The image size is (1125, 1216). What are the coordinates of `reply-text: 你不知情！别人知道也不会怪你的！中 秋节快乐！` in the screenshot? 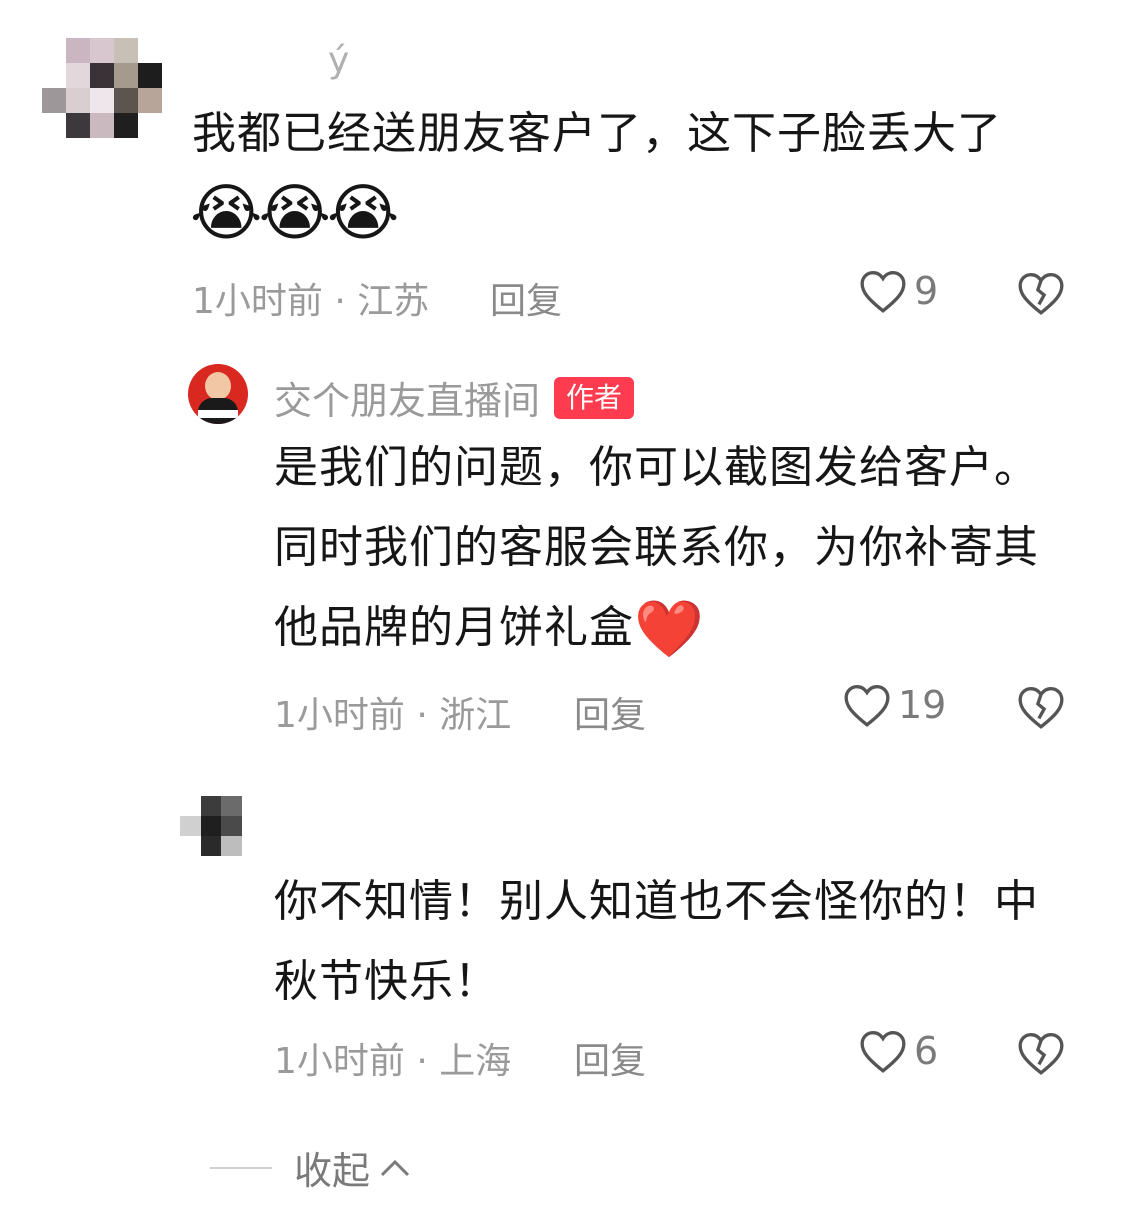 It's located at (656, 942).